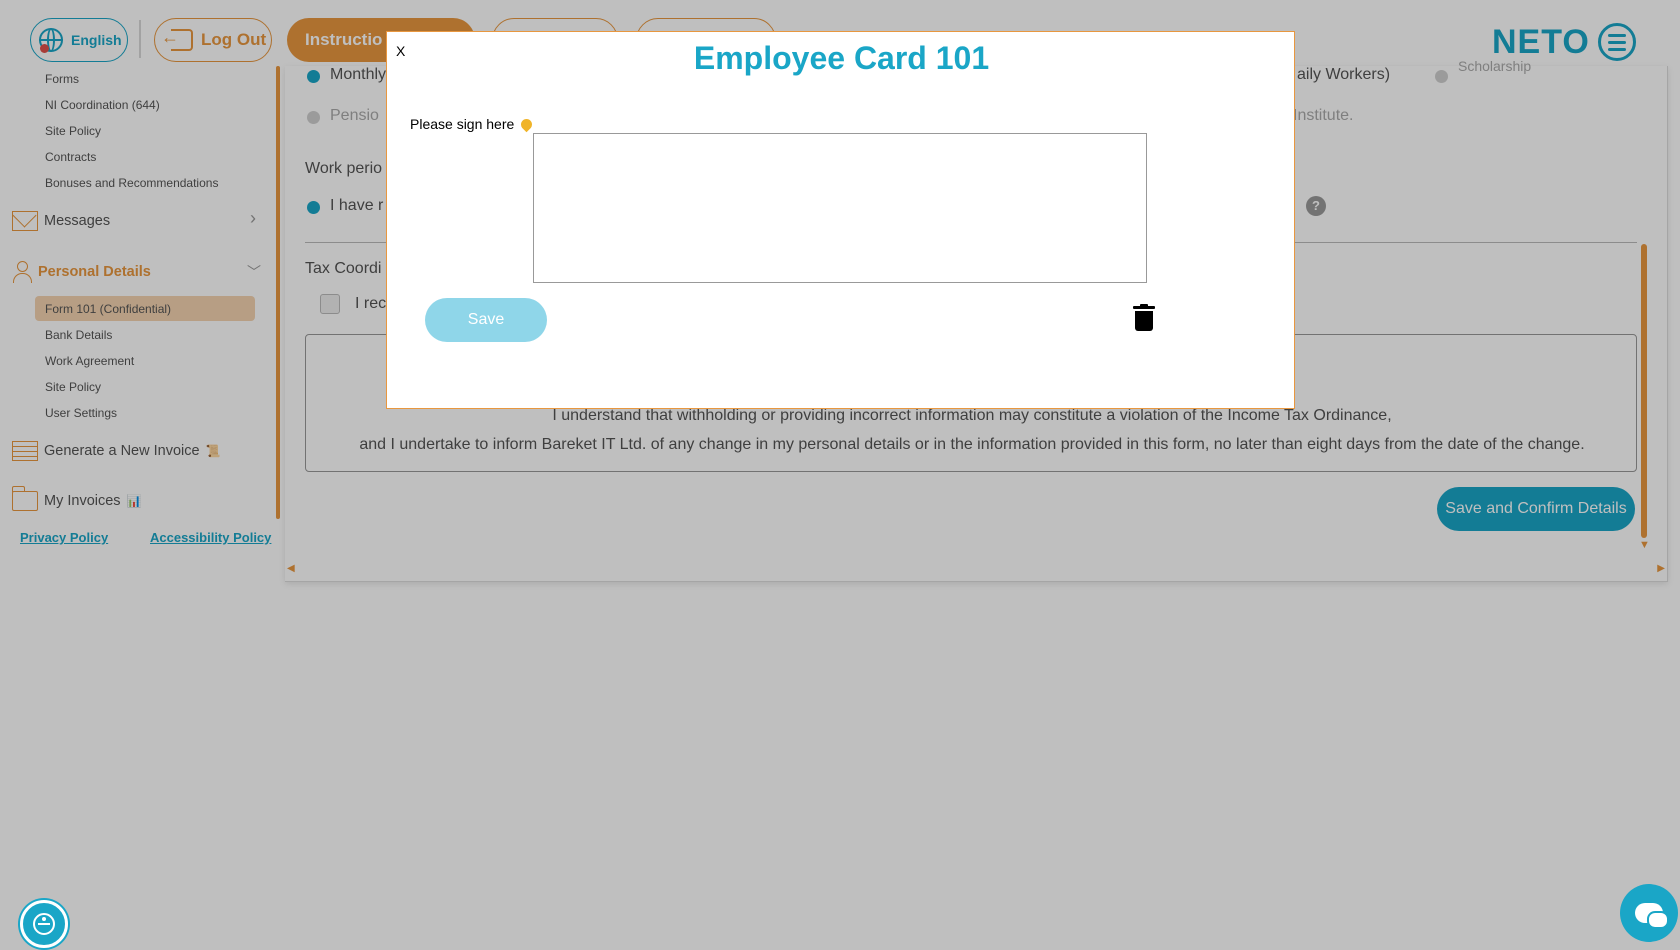  I want to click on sign-label-text: Please sign here, so click(462, 124).